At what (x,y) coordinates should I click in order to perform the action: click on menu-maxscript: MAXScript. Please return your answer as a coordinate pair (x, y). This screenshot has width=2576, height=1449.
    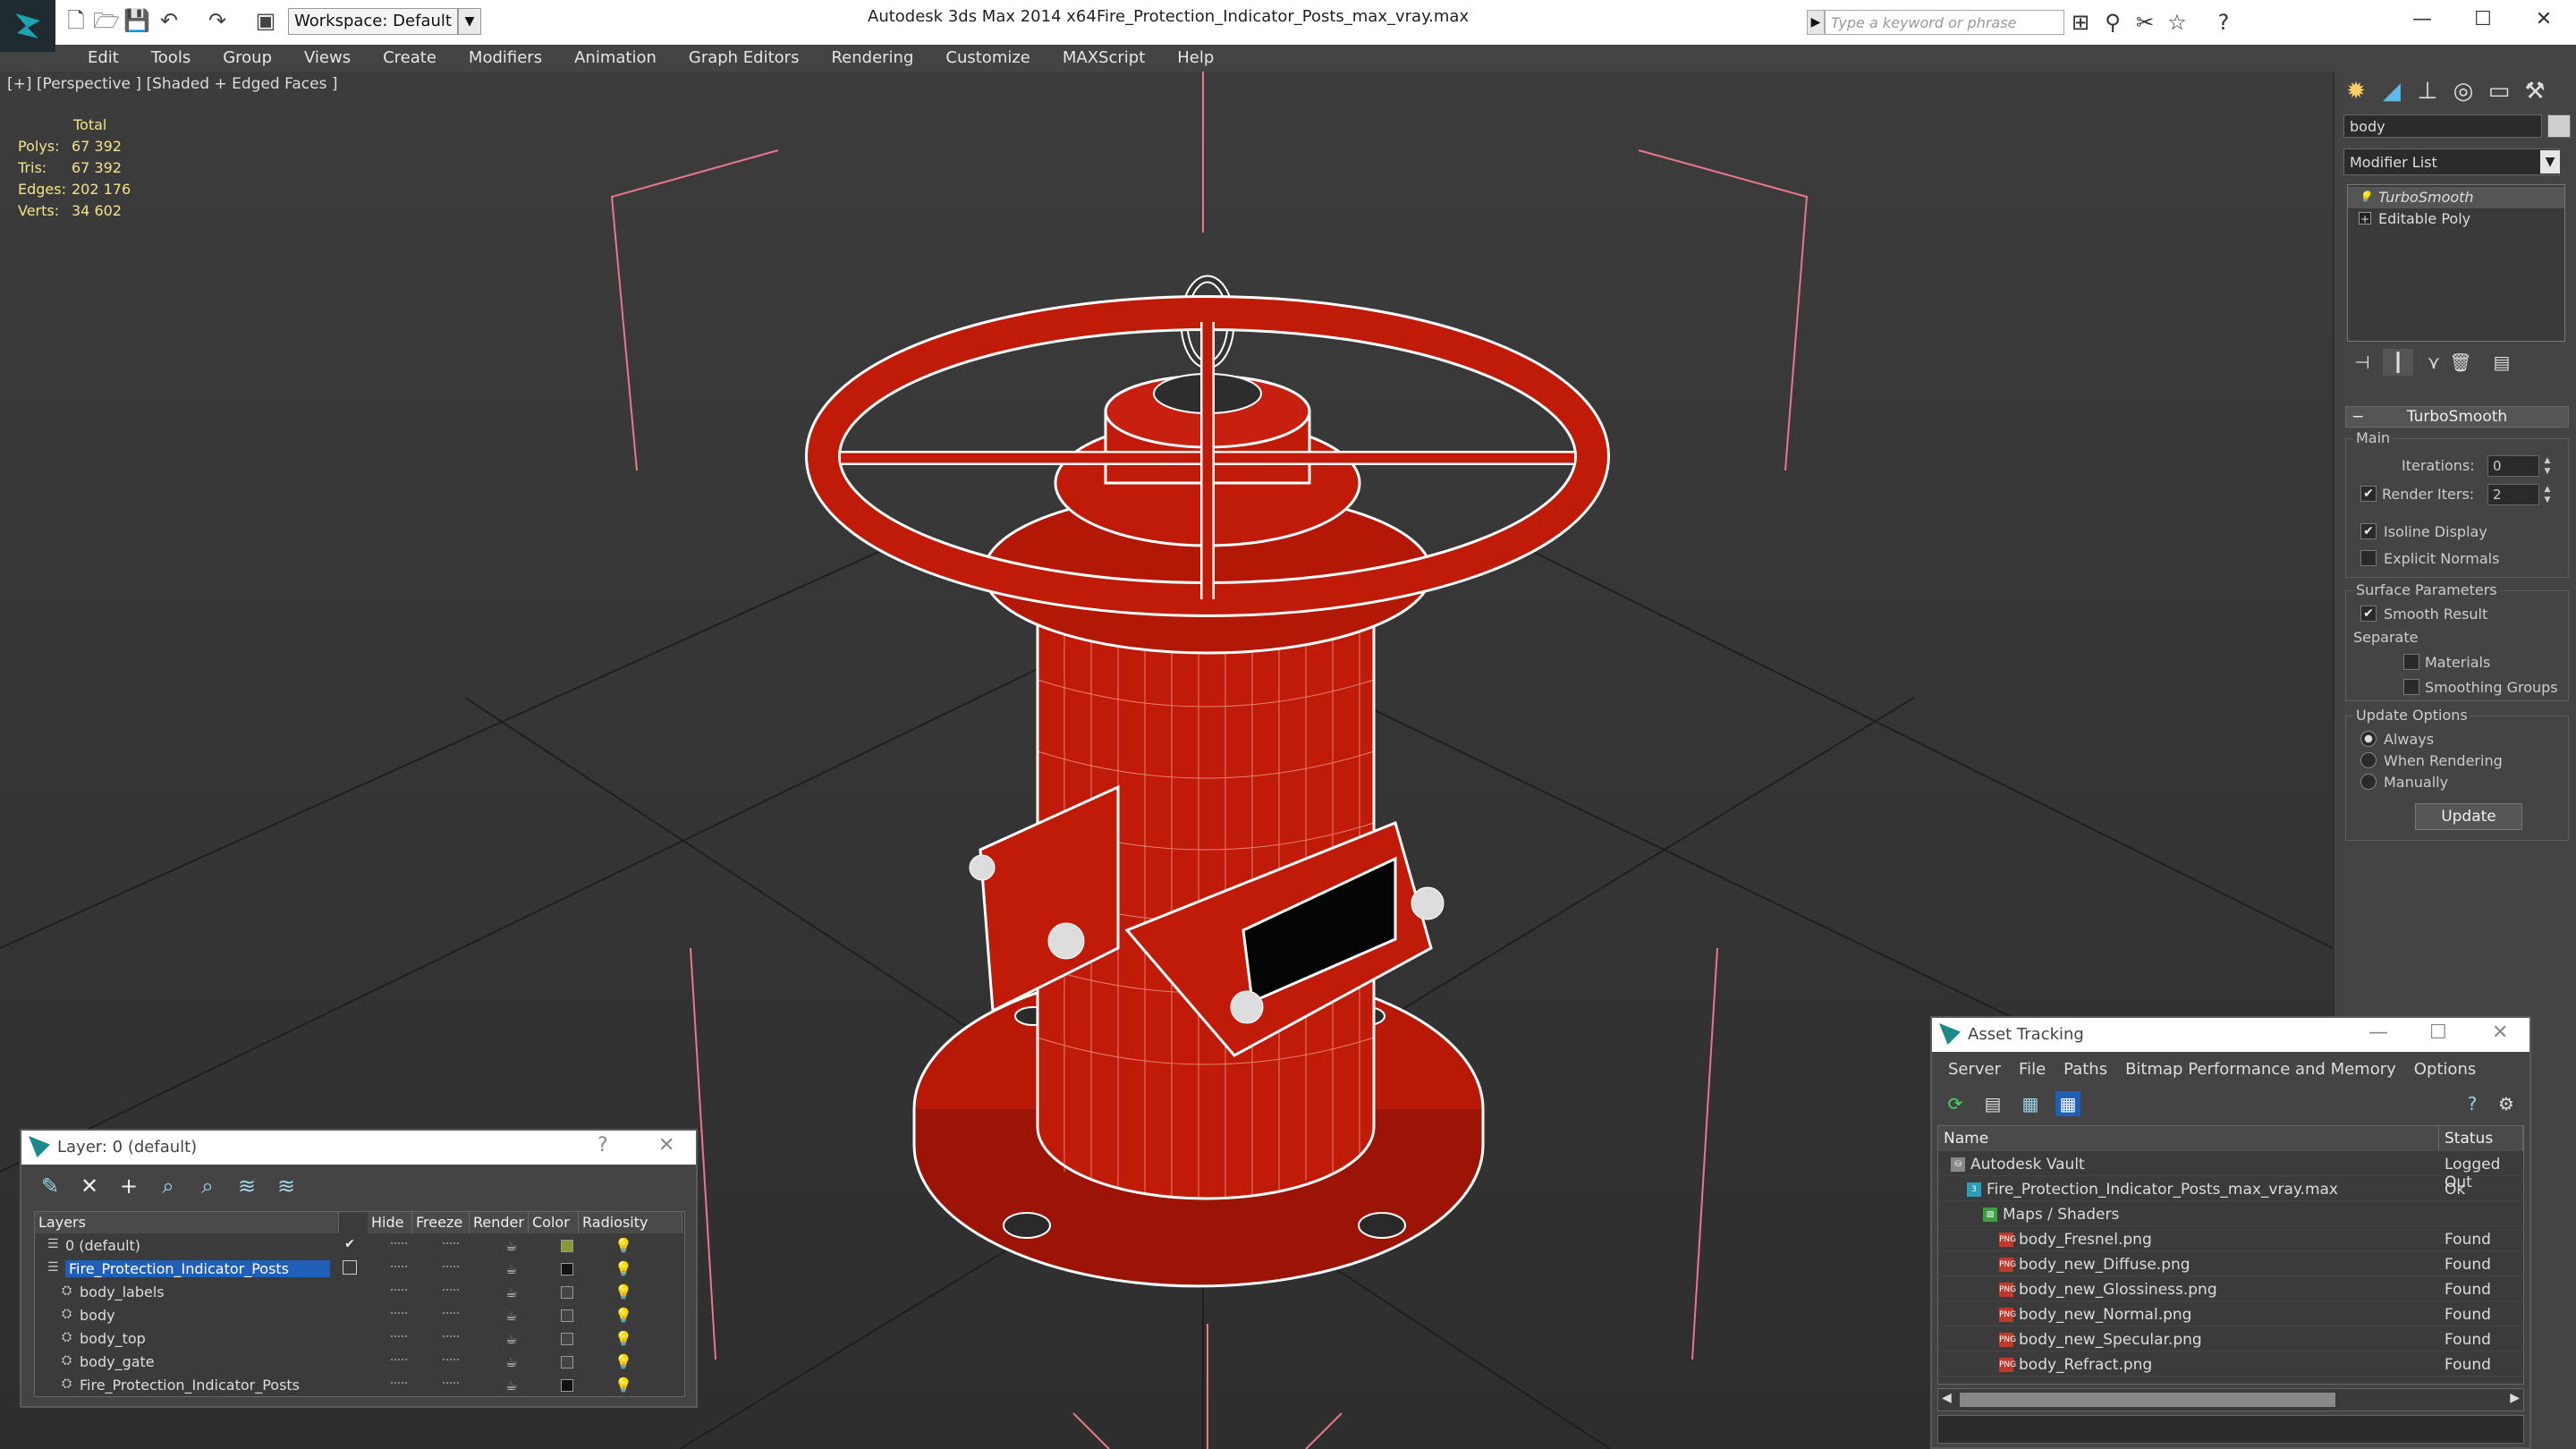
    Looking at the image, I should click on (1103, 58).